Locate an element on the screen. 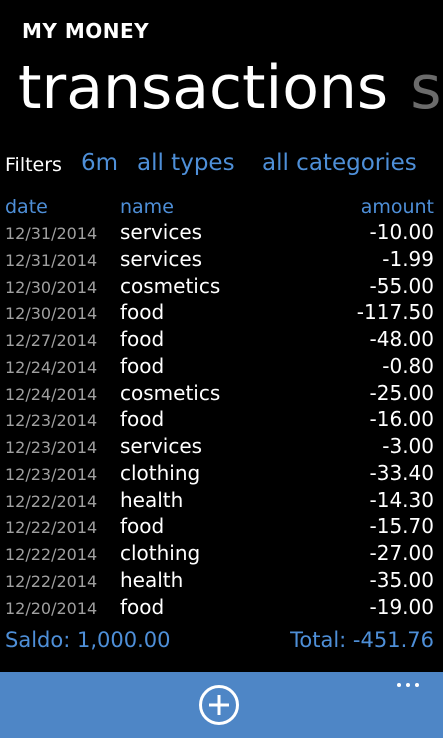 The image size is (443, 738). add-circle-icon is located at coordinates (219, 705).